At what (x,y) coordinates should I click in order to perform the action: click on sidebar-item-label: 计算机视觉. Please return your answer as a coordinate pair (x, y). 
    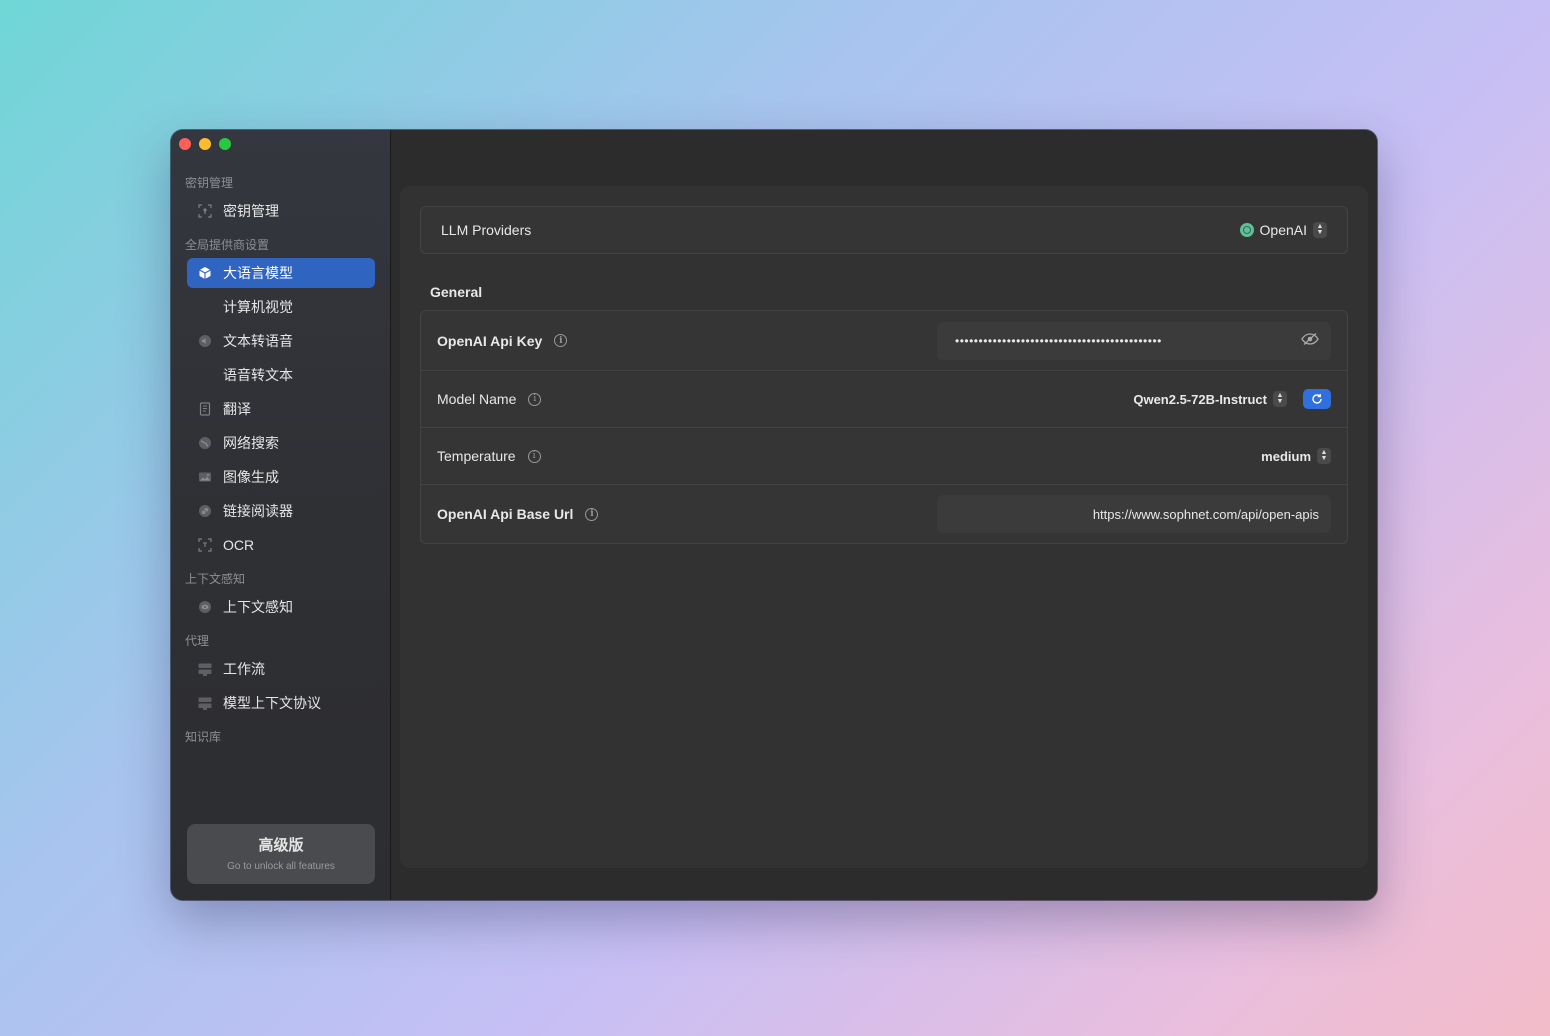
    Looking at the image, I should click on (258, 307).